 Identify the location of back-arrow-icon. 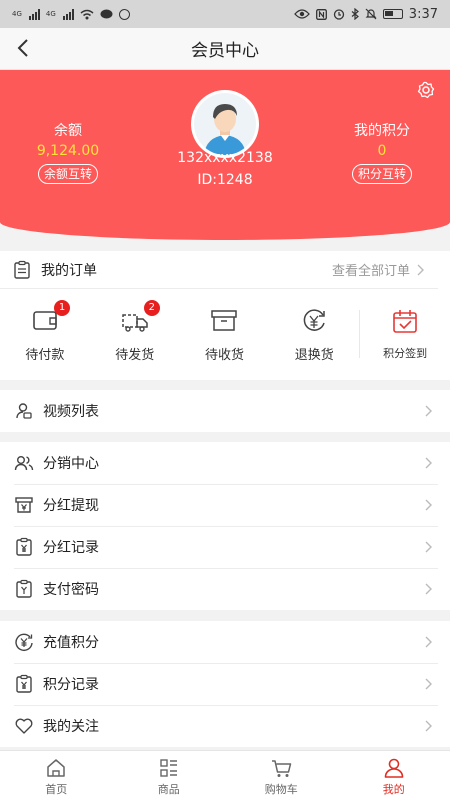
(24, 48).